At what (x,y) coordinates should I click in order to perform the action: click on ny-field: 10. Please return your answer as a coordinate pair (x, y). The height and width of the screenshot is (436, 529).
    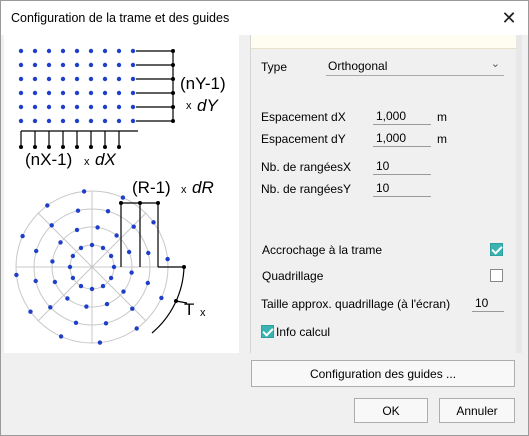
    Looking at the image, I should click on (402, 188).